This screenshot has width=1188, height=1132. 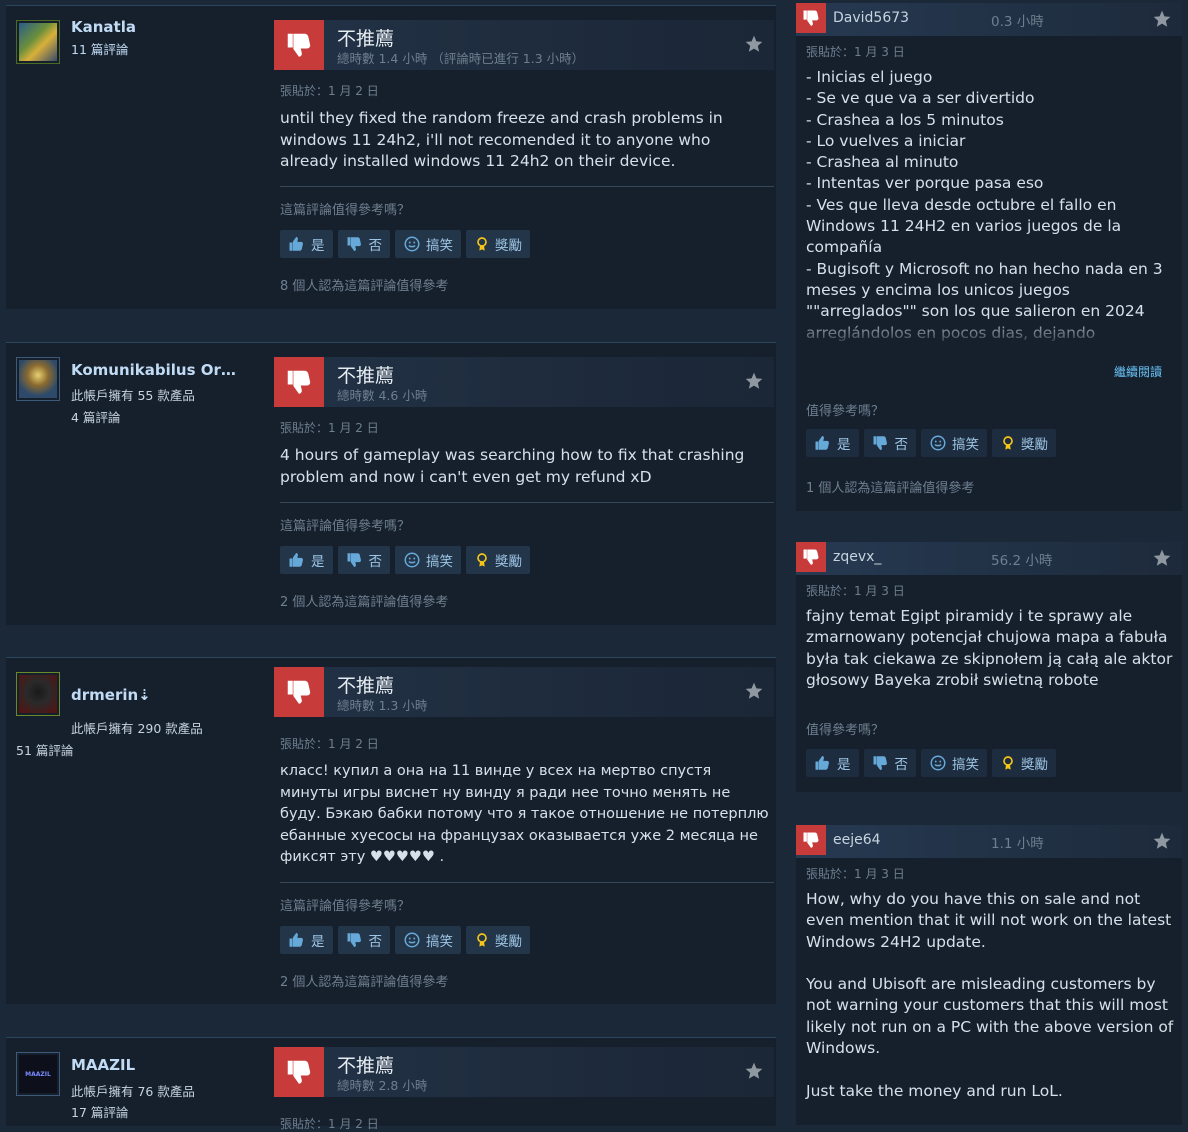 What do you see at coordinates (103, 1065) in the screenshot?
I see `persona-name: MAAZIL` at bounding box center [103, 1065].